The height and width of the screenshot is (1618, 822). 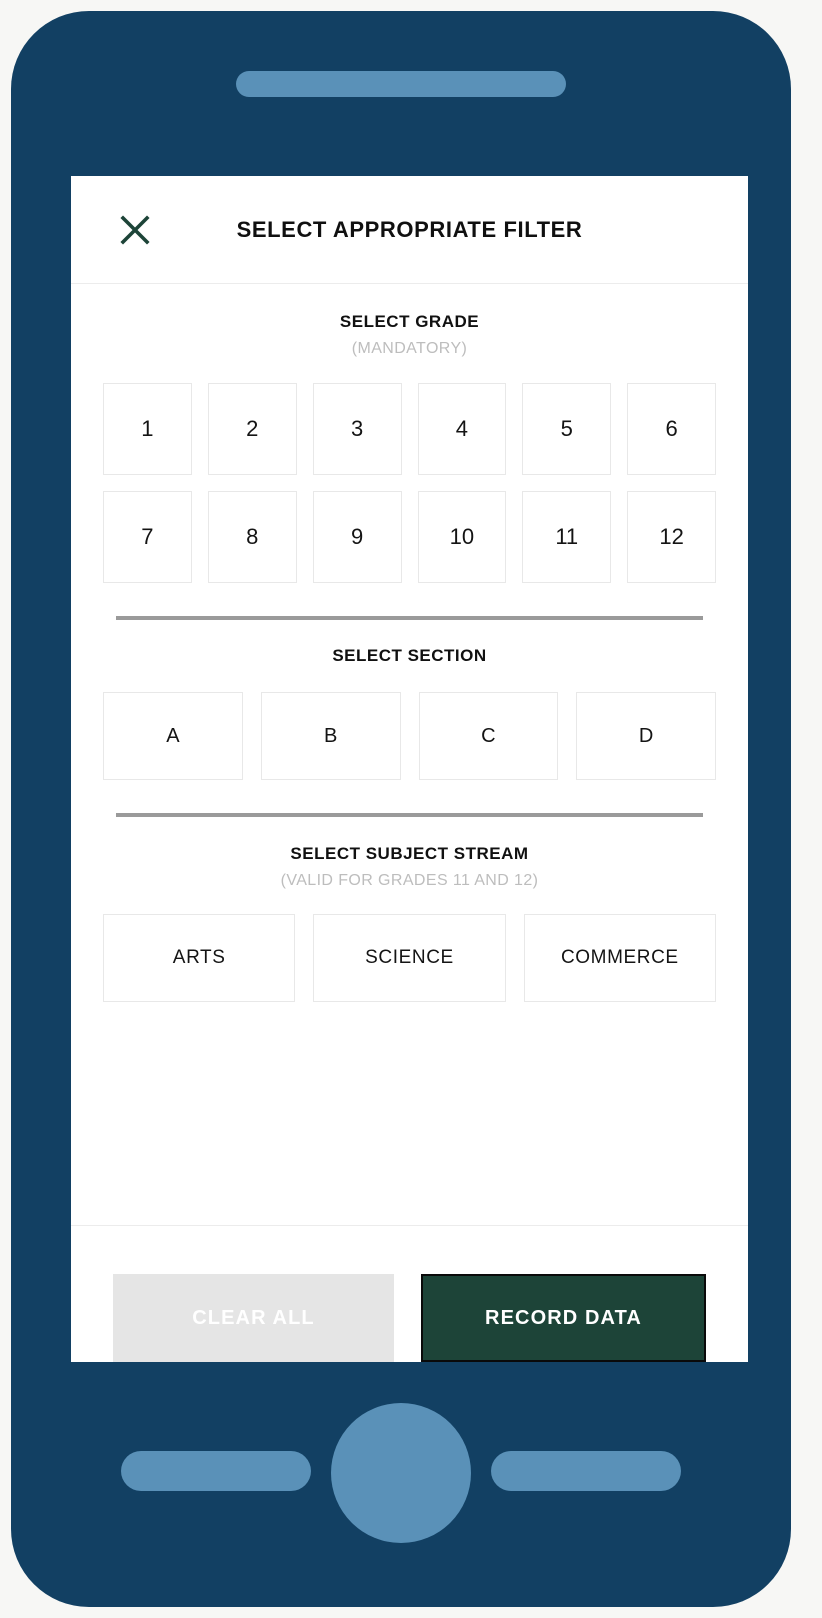 What do you see at coordinates (409, 483) in the screenshot?
I see `grade-grid: 1 2 3 4 5 6 7 8 9 10 11 12` at bounding box center [409, 483].